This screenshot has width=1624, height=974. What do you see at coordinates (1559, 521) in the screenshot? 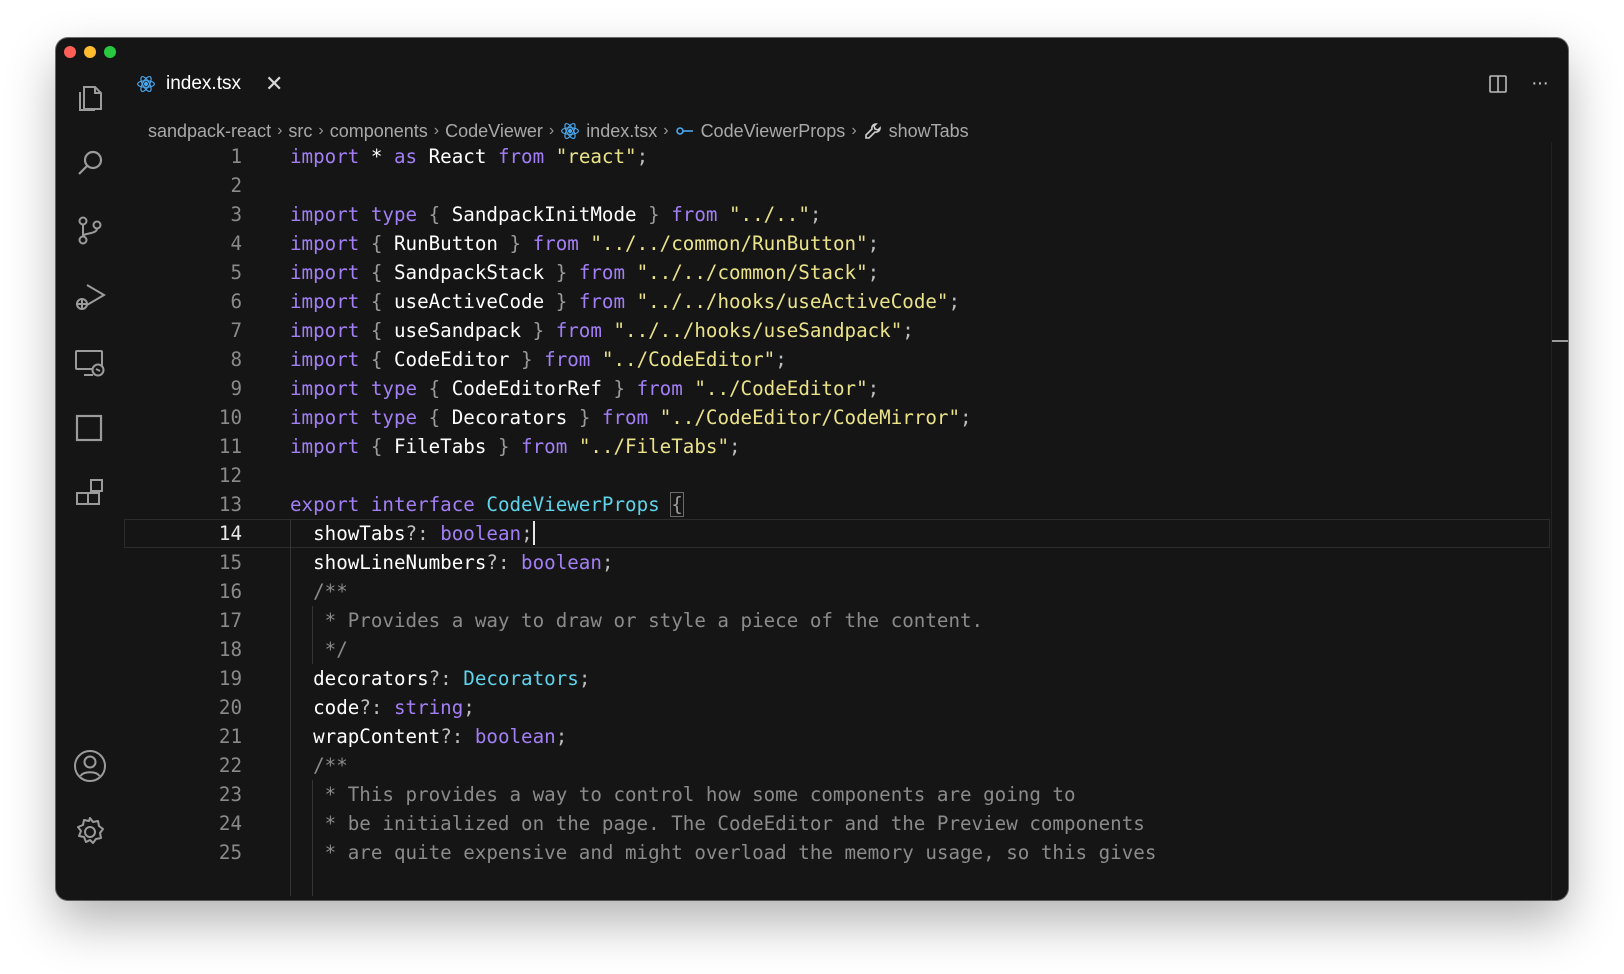
I see `editor-scrollbar` at bounding box center [1559, 521].